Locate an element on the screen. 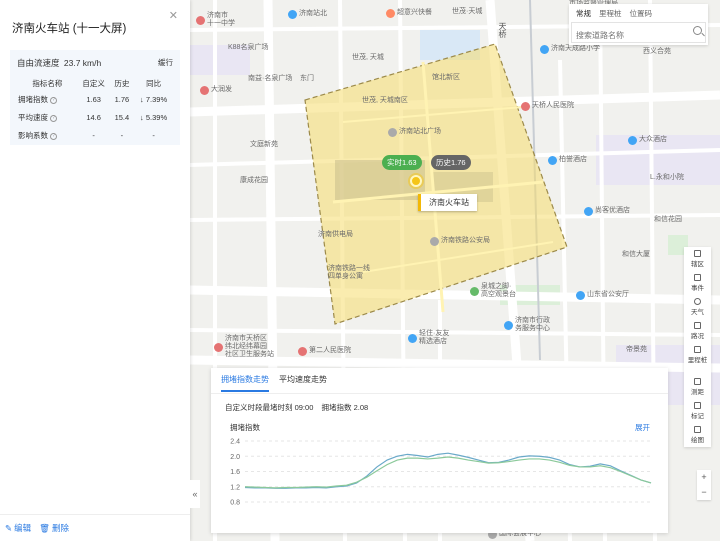  edit-button: ✎ 编辑 is located at coordinates (18, 528).